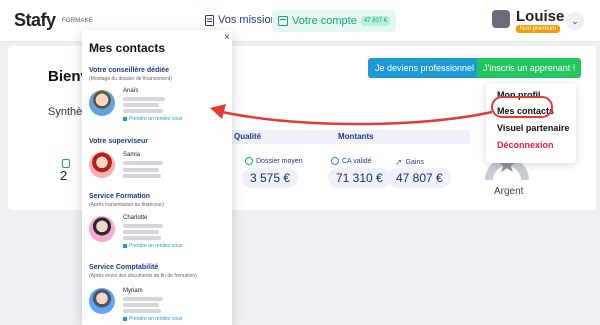  I want to click on contact-name: Samia, so click(132, 155).